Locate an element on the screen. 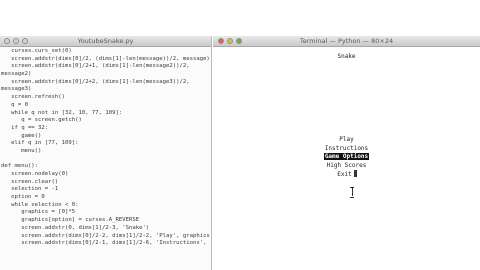  text-cursor-icon is located at coordinates (352, 192).